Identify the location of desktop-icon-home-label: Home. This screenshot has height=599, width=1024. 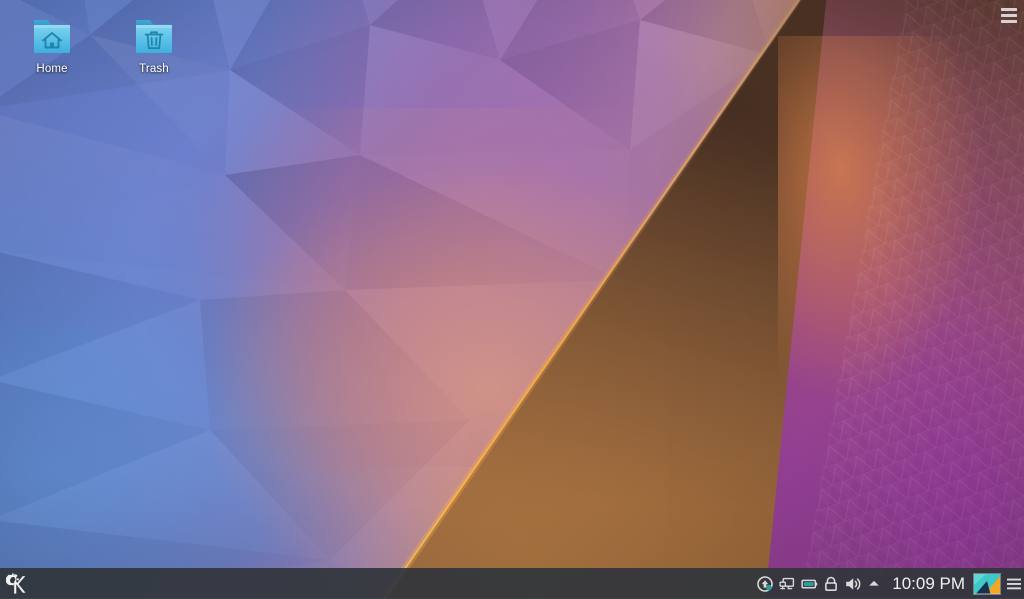
(52, 69).